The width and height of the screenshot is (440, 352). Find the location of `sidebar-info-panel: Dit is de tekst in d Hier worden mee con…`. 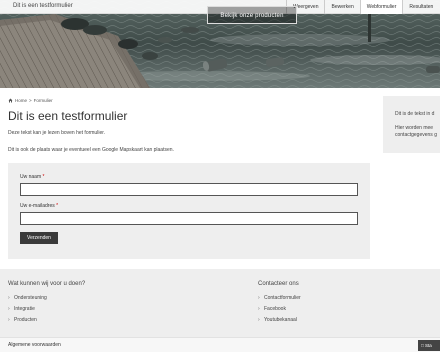

sidebar-info-panel: Dit is de tekst in d Hier worden mee con… is located at coordinates (411, 124).